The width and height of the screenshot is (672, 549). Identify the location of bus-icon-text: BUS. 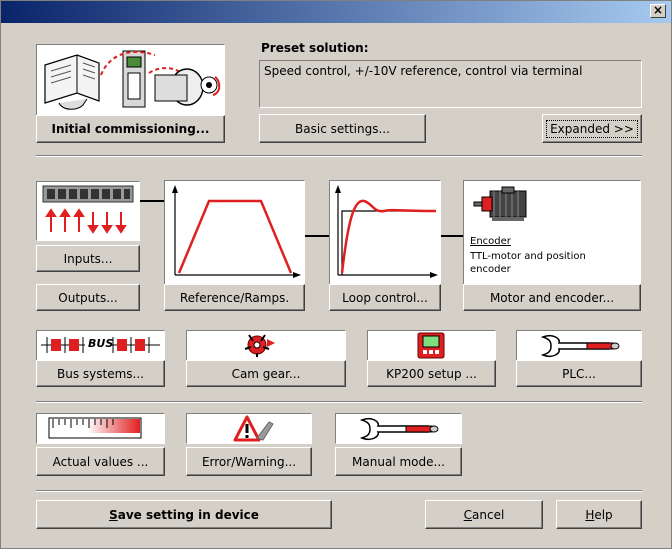
(101, 343).